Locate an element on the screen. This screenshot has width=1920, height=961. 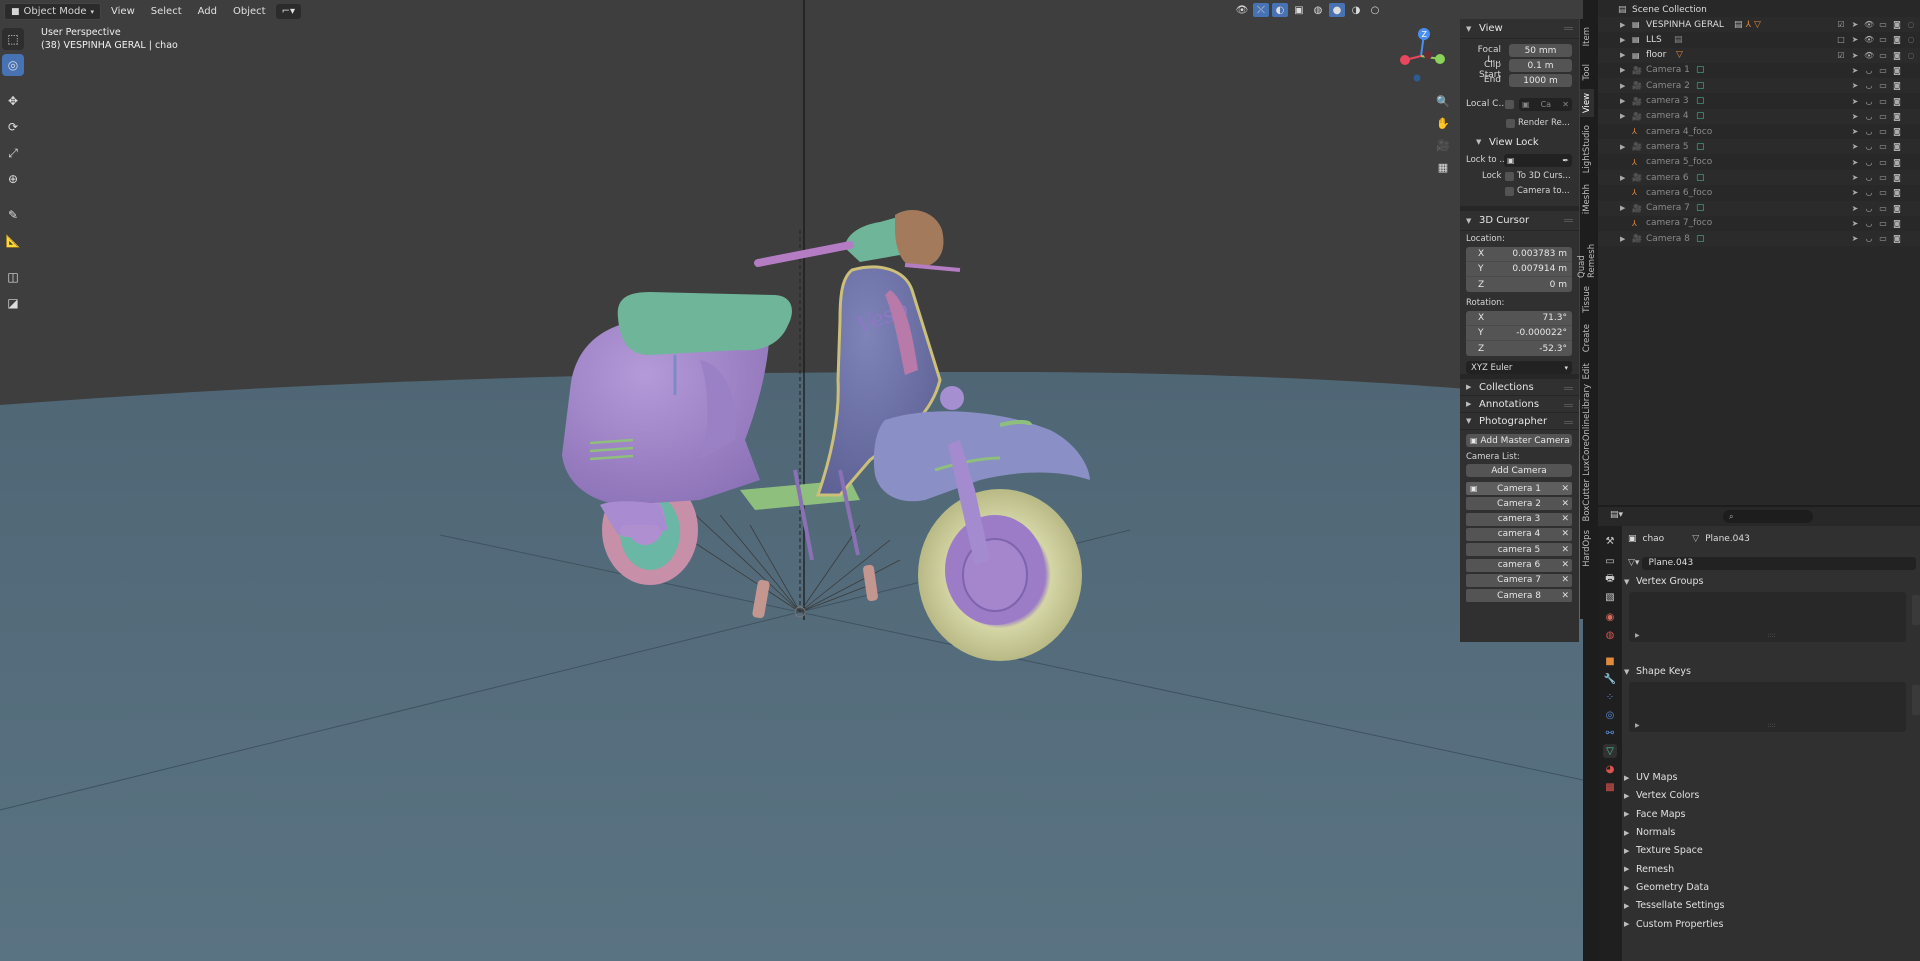
shape-keys-header: ▼ Shape Keys is located at coordinates (1769, 671).